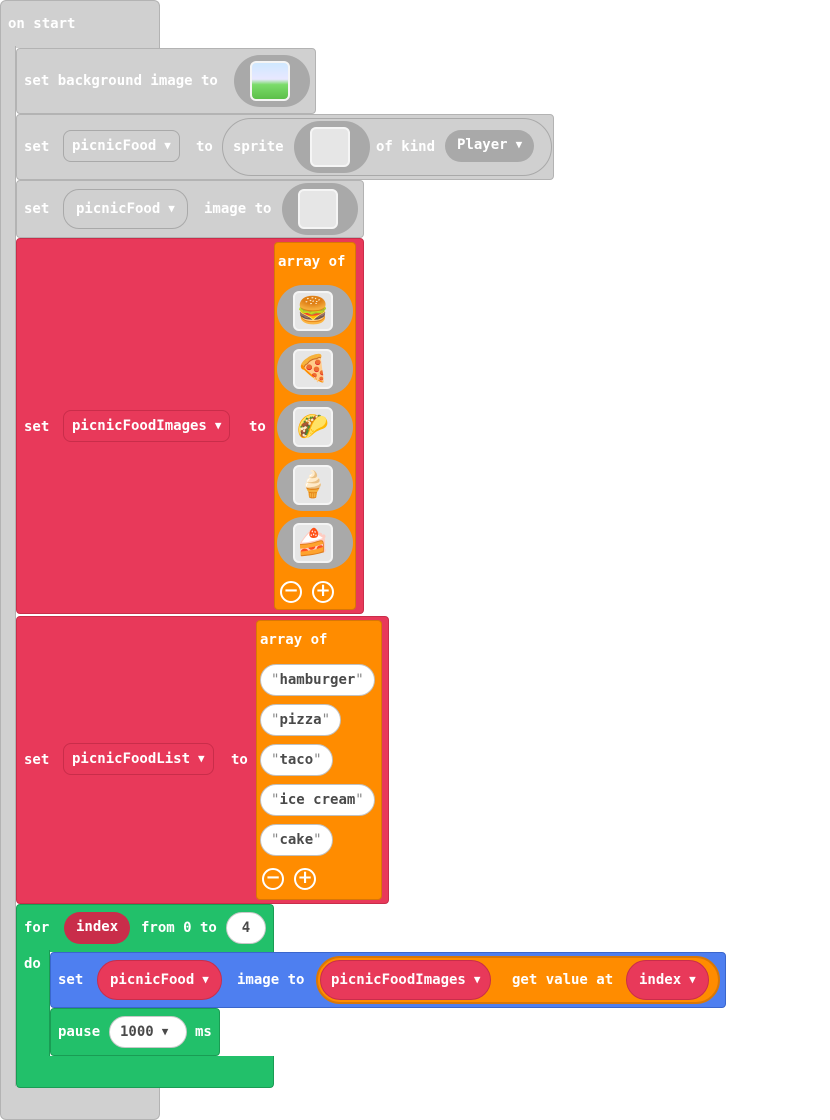 The height and width of the screenshot is (1120, 830). I want to click on array-image-slot: 🍔, so click(315, 311).